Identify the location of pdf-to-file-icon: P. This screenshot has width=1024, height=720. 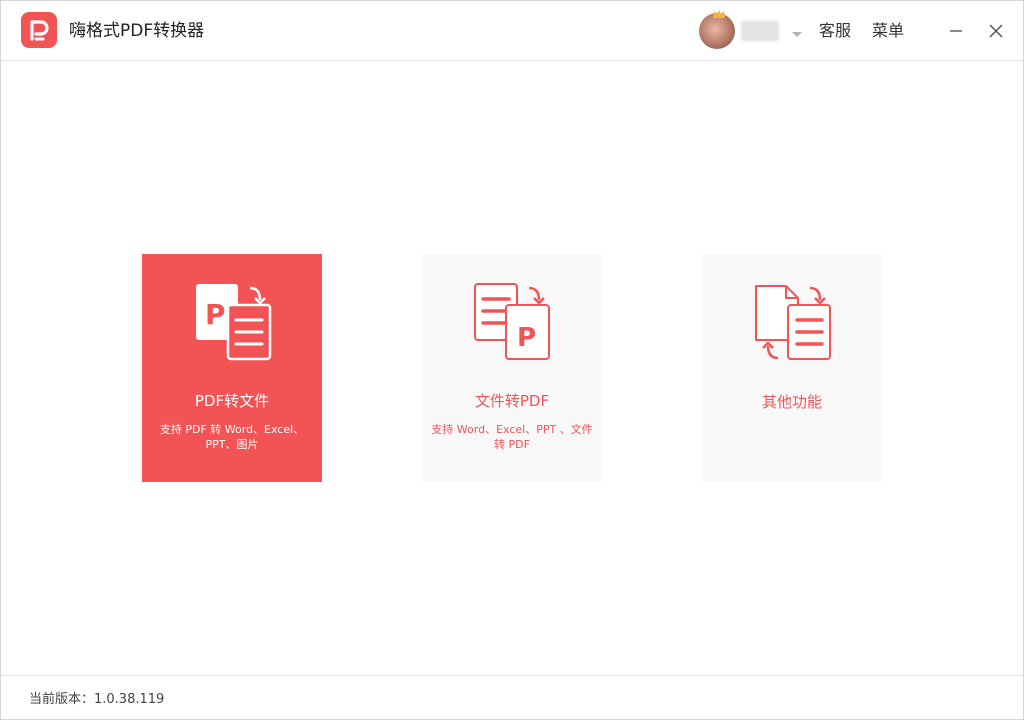
(232, 322).